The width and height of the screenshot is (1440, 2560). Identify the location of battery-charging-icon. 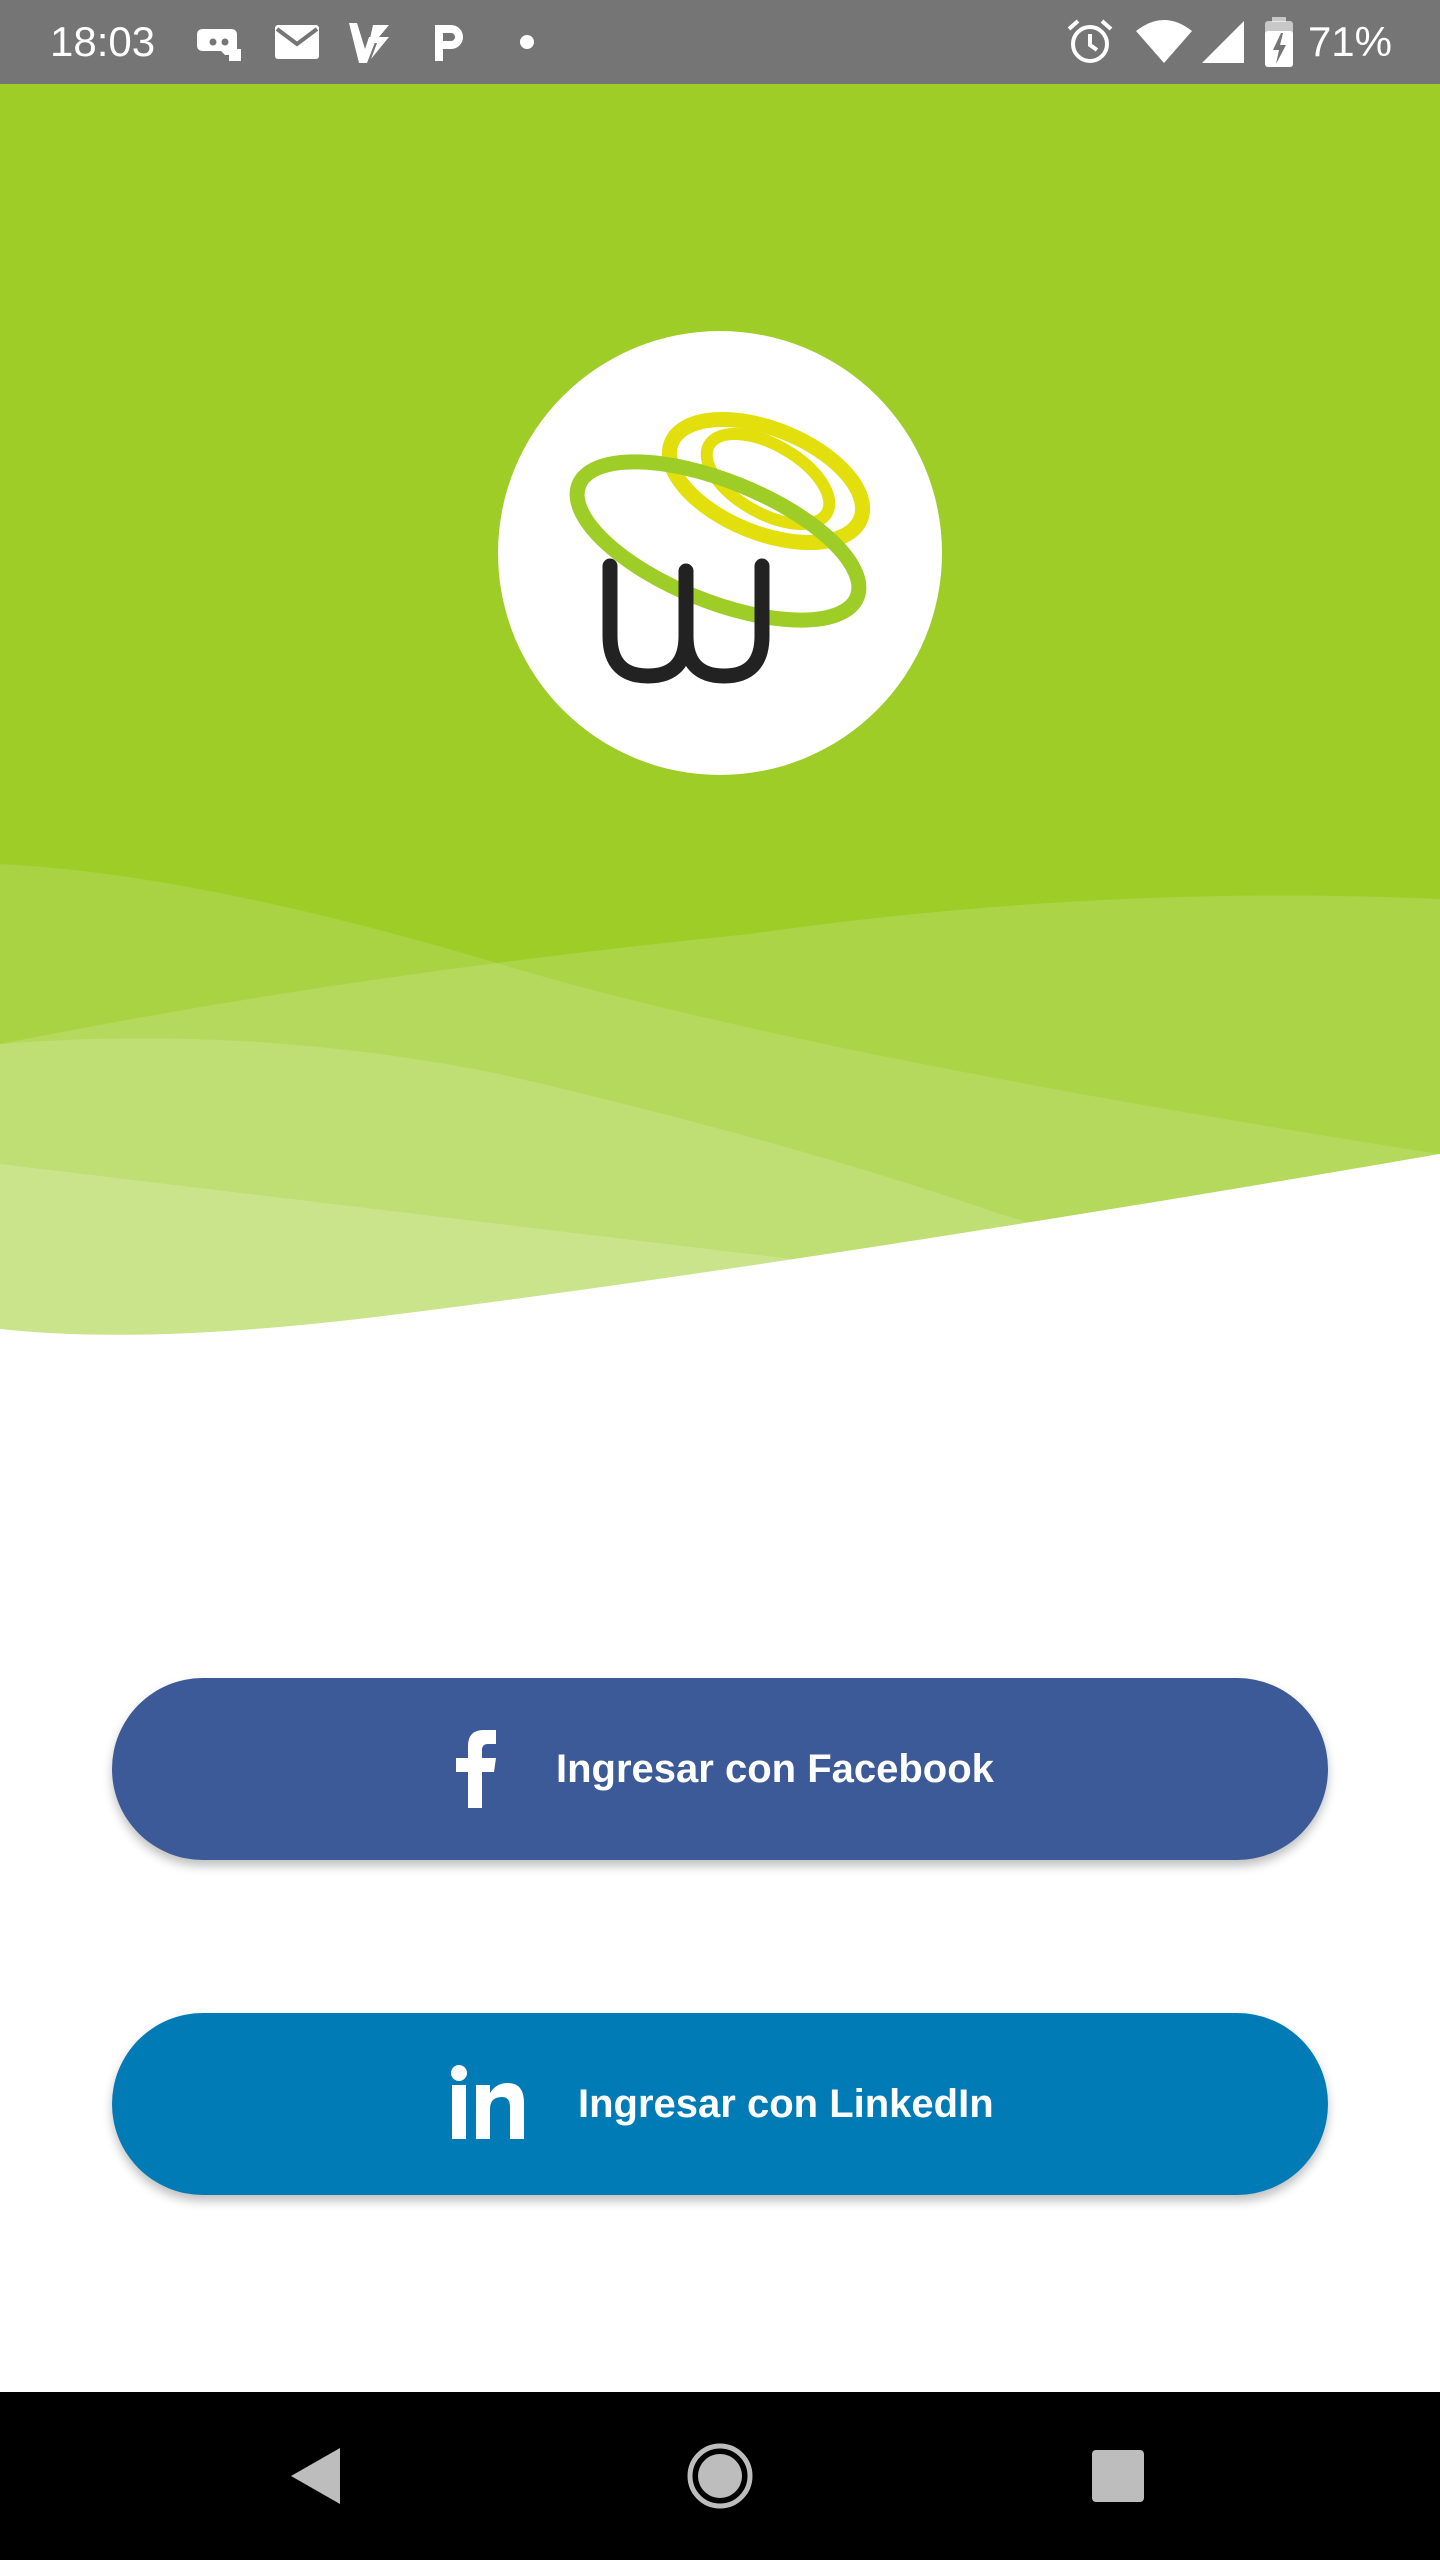
(1279, 42).